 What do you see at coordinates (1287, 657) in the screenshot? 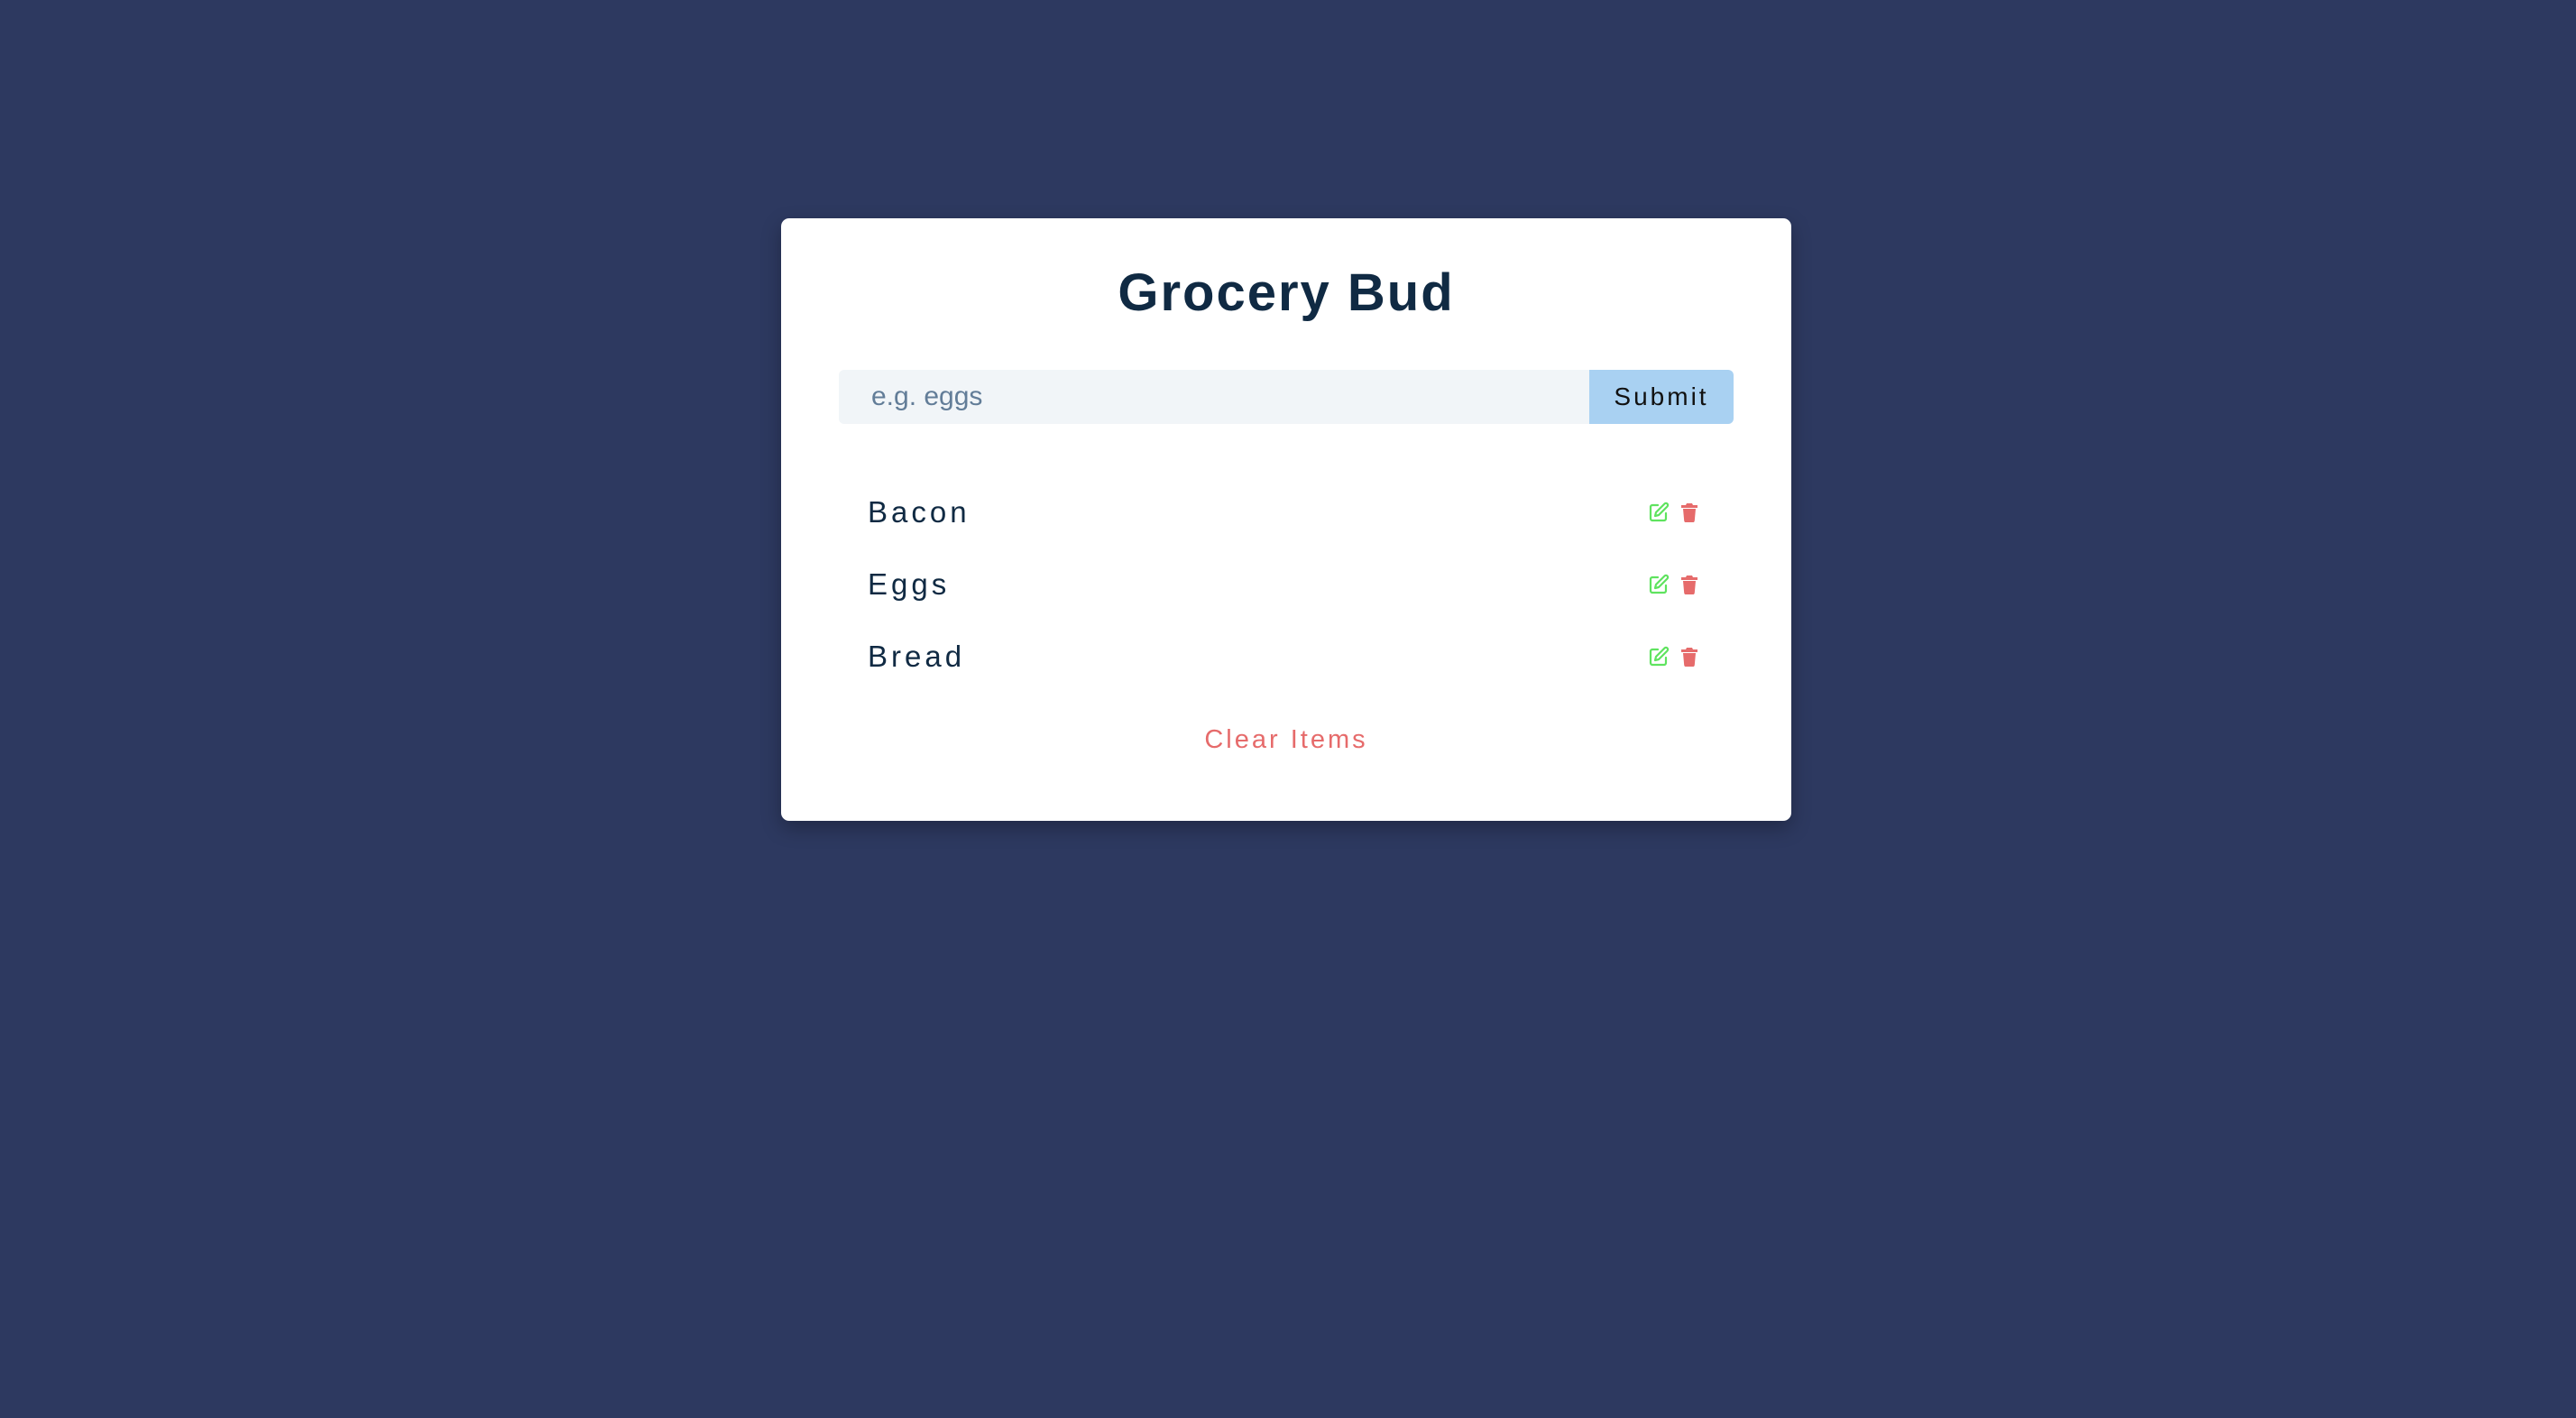
I see `list-item: Bread` at bounding box center [1287, 657].